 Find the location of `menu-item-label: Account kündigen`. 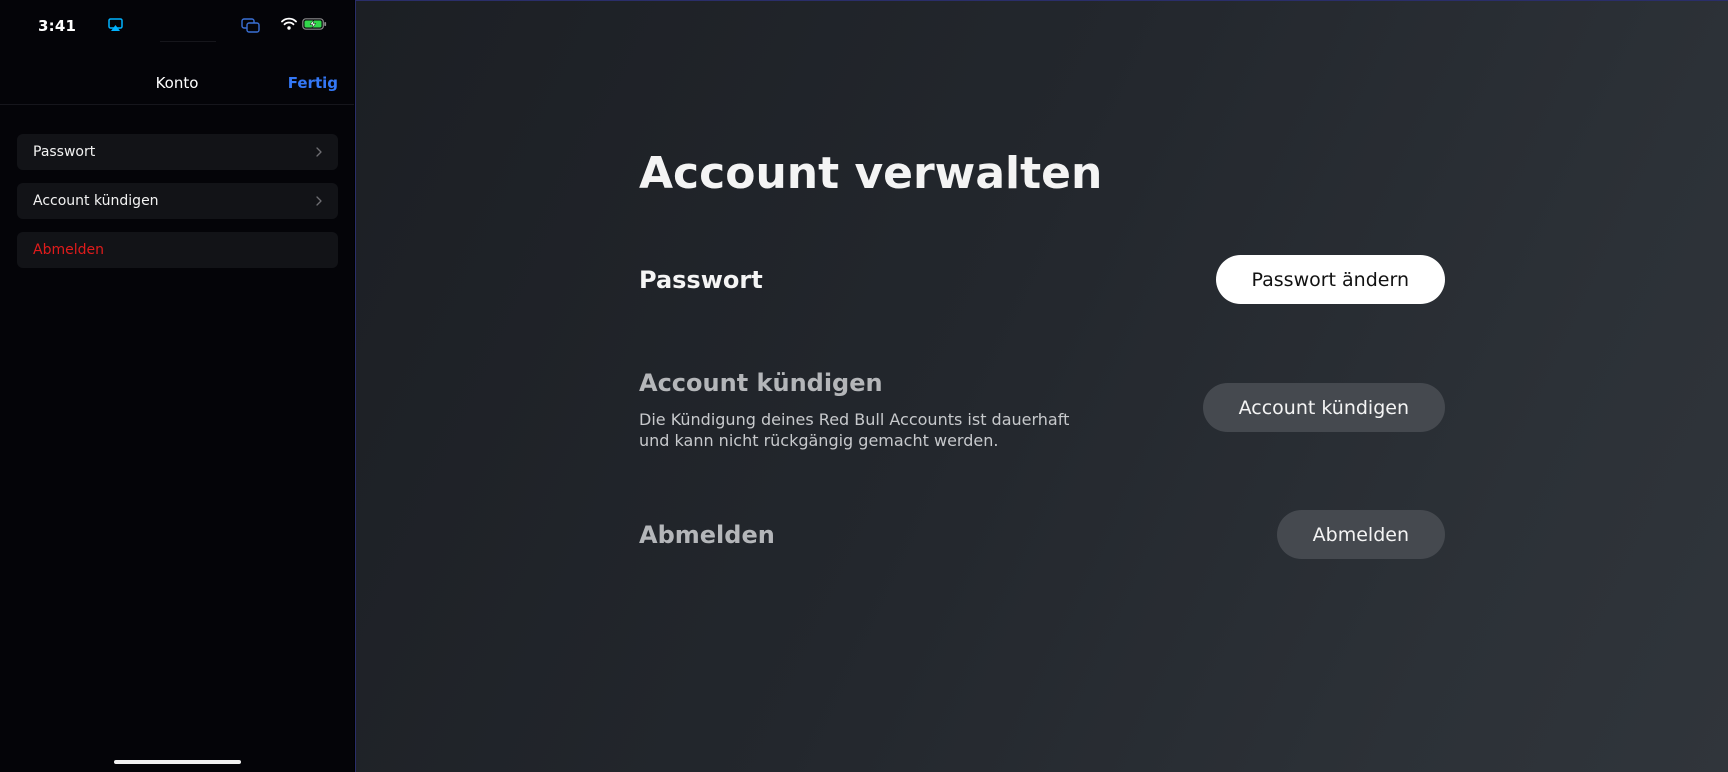

menu-item-label: Account kündigen is located at coordinates (96, 201).